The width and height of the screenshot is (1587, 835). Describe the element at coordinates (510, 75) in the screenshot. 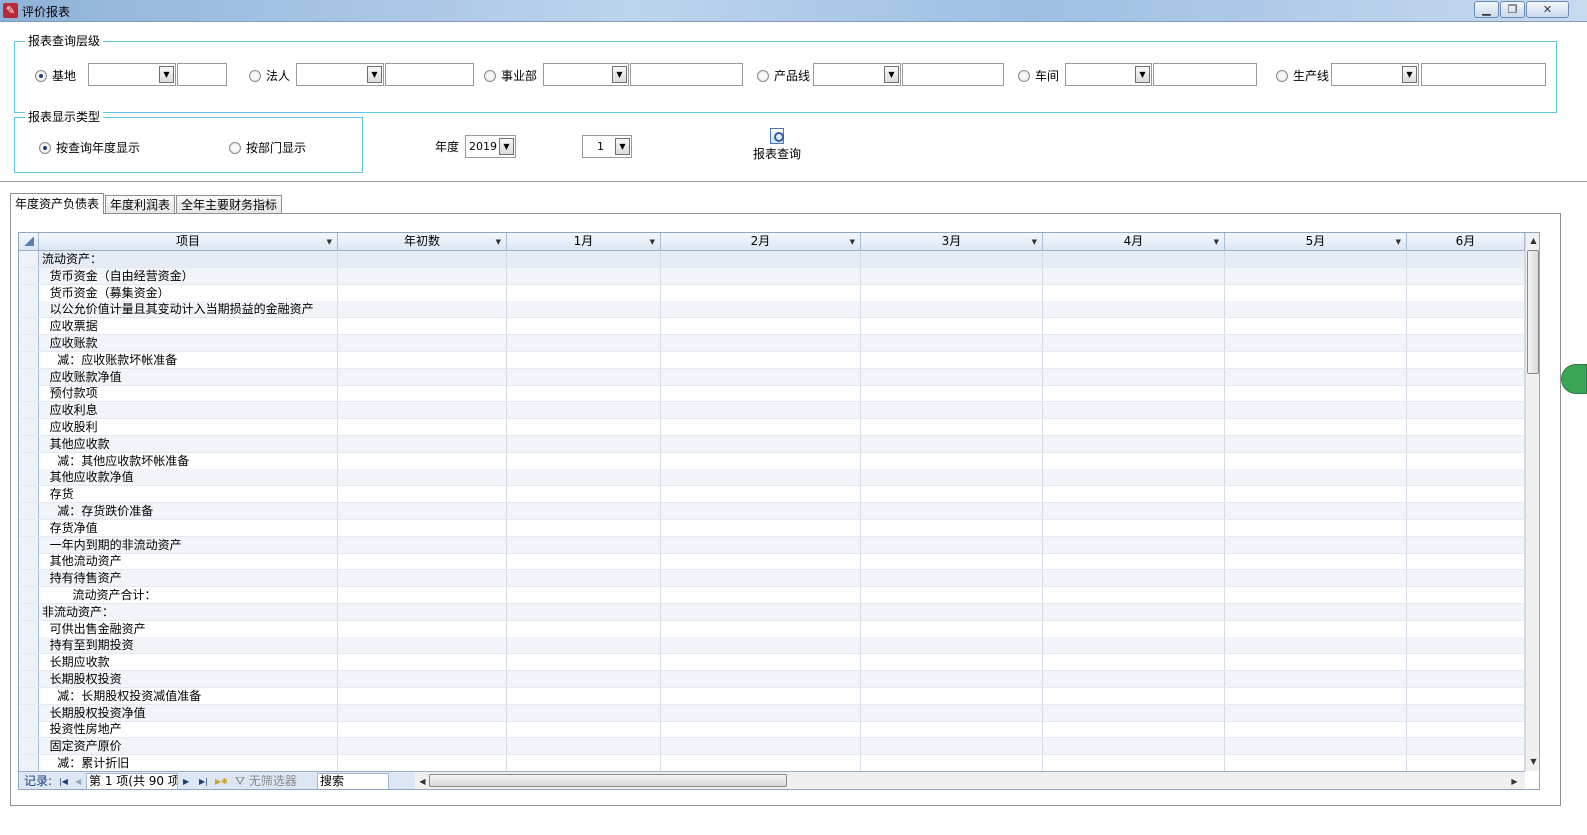

I see `radio-level-business-unit: 事业部` at that location.